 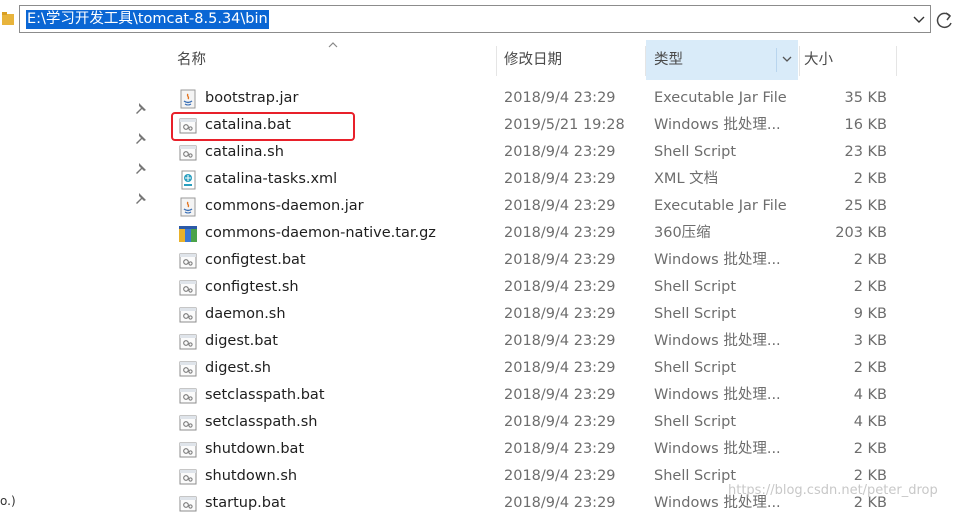 What do you see at coordinates (147, 19) in the screenshot?
I see `address-path: E:\学习开发工具\tomcat-8.5.34\bin` at bounding box center [147, 19].